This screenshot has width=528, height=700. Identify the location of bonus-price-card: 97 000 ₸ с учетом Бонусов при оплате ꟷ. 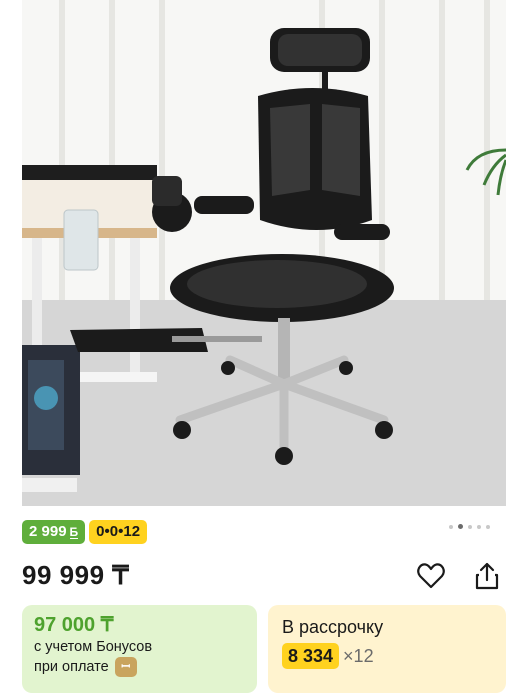
(139, 649).